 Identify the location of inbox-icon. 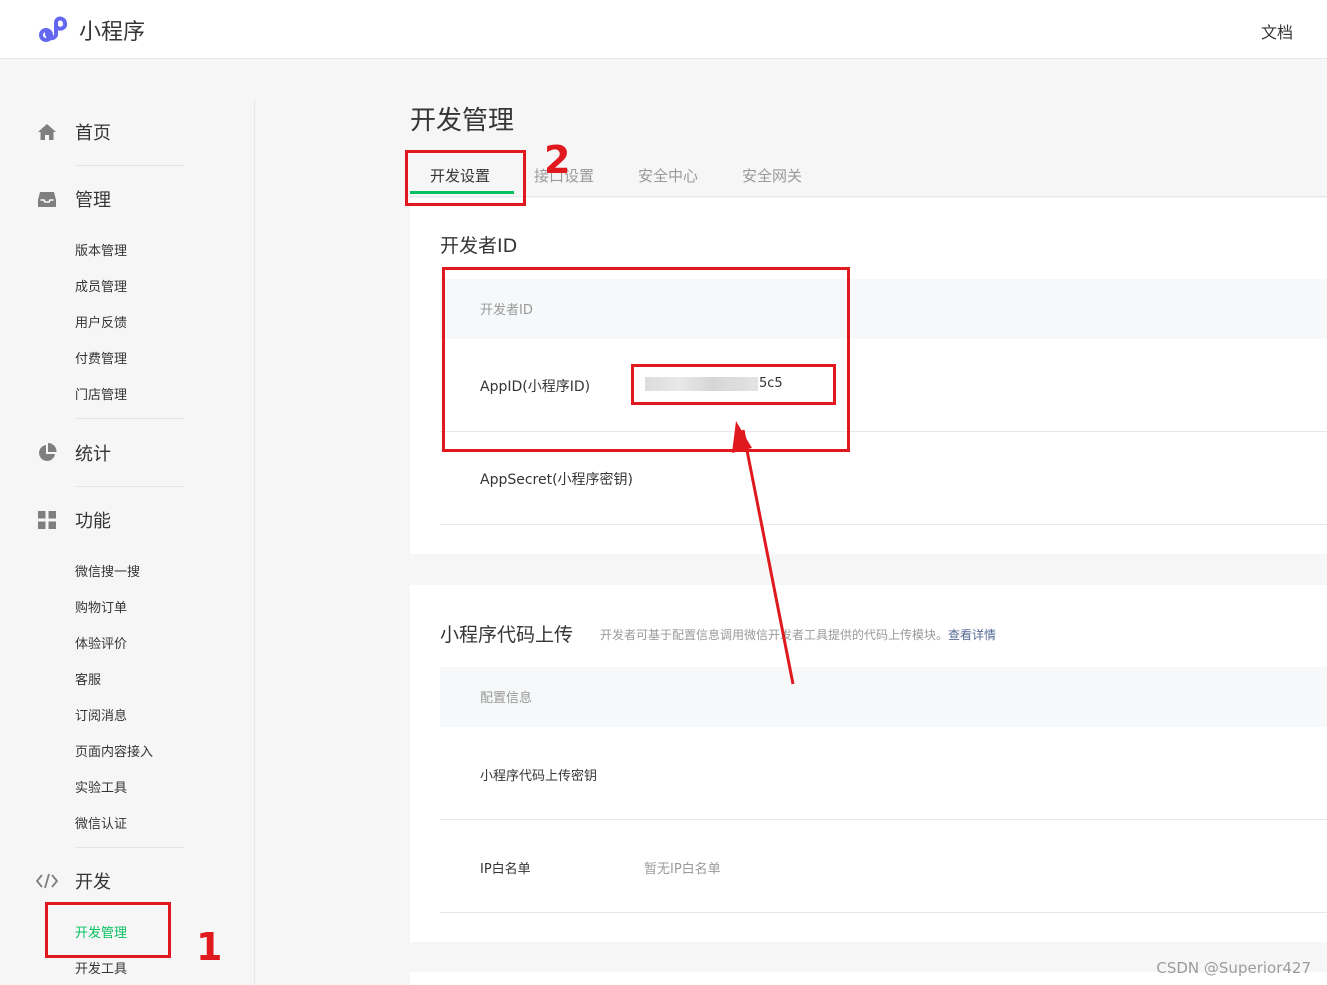
(47, 199).